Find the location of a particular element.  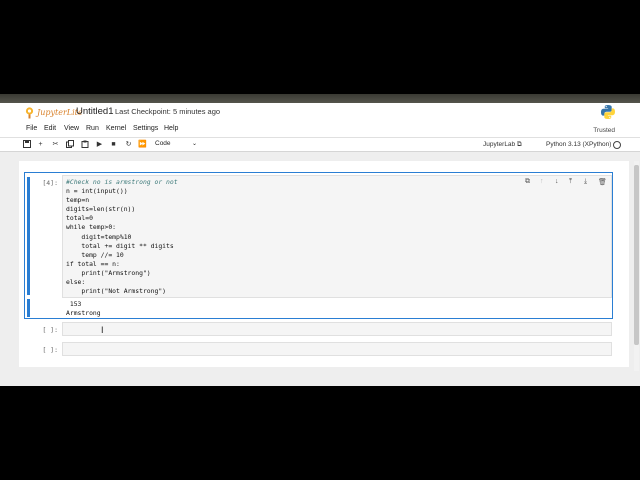

cell-type-select: Code ⌄ is located at coordinates (176, 145).